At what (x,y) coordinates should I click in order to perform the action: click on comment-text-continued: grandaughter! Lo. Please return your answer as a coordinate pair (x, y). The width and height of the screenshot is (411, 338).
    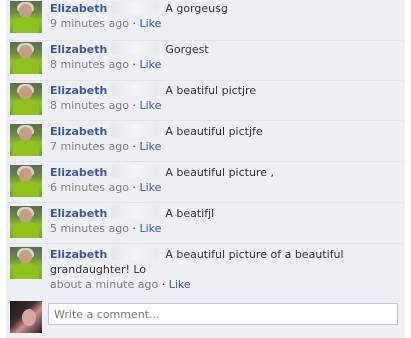
    Looking at the image, I should click on (98, 269).